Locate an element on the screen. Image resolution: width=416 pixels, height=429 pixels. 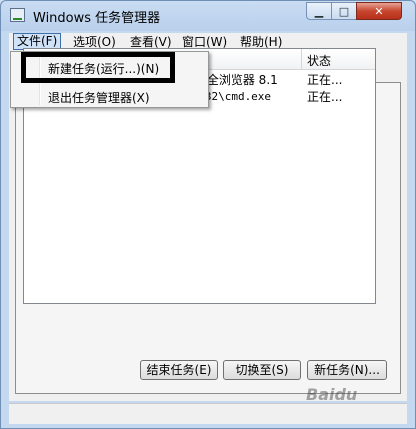
maximize-button: □ is located at coordinates (344, 11).